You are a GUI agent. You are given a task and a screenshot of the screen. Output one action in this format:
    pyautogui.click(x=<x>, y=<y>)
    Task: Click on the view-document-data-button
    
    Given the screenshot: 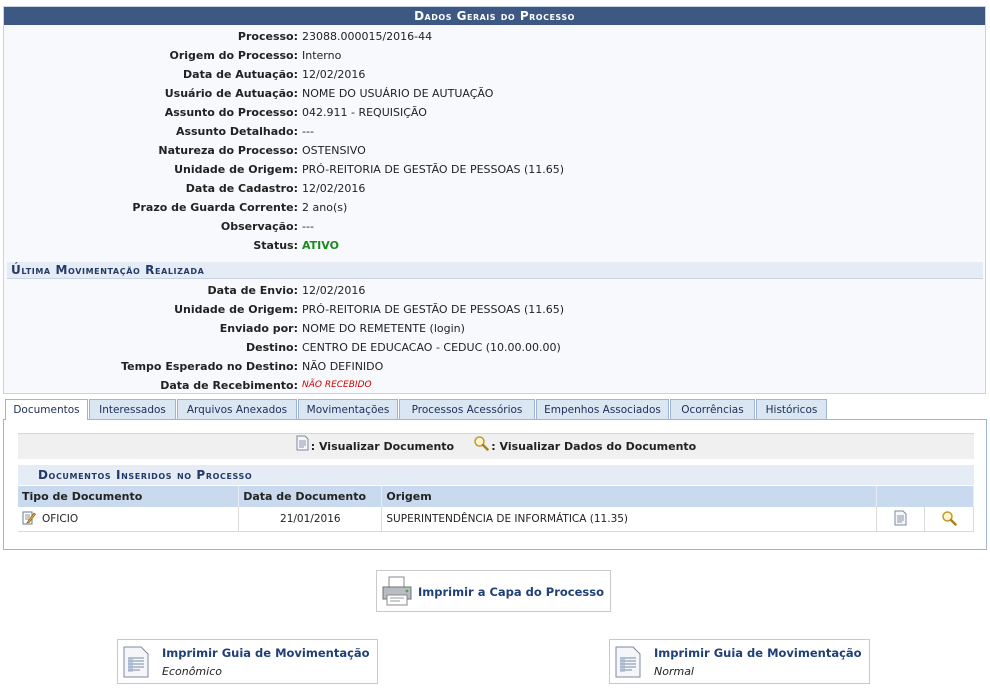 What is the action you would take?
    pyautogui.click(x=949, y=519)
    